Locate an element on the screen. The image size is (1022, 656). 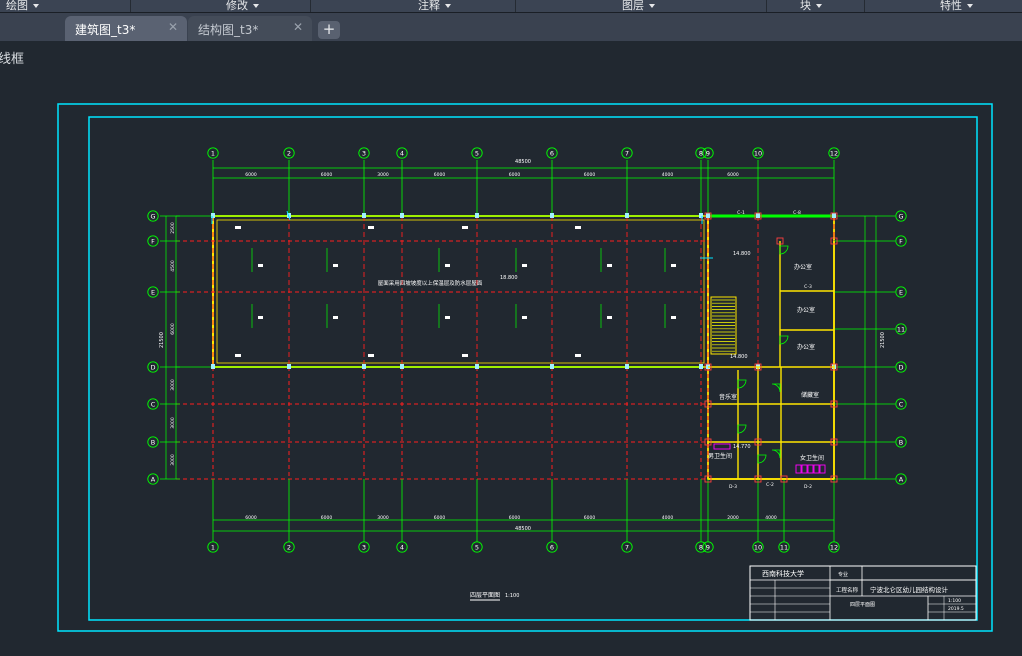
elevation-roof: 18.800 is located at coordinates (509, 278).